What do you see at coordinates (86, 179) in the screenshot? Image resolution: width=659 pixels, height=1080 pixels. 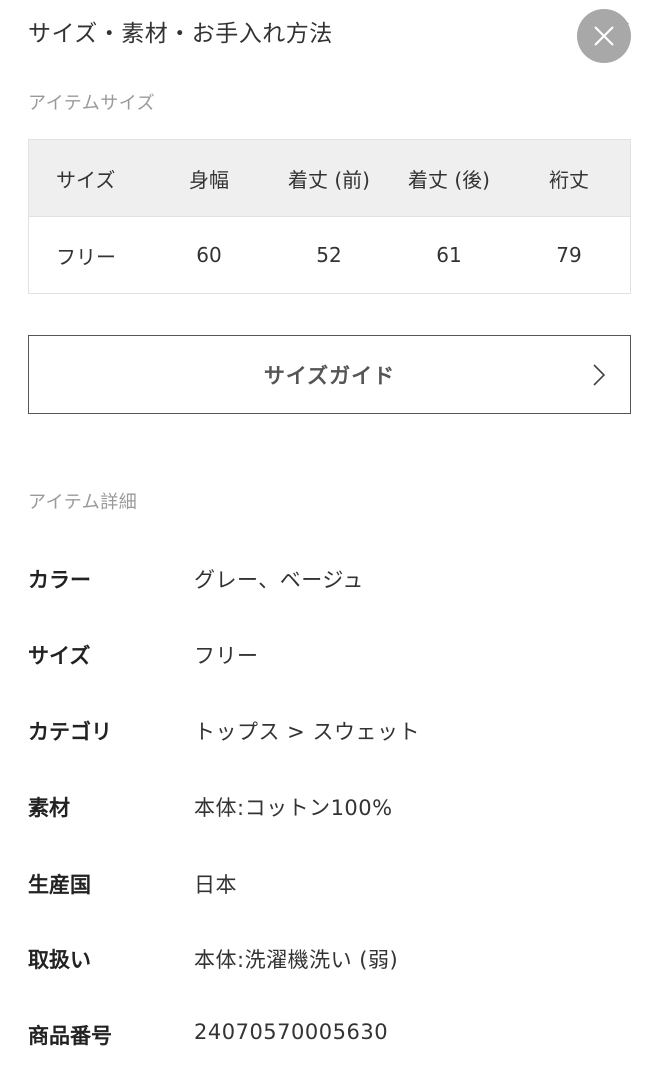 I see `column-header: サイズ` at bounding box center [86, 179].